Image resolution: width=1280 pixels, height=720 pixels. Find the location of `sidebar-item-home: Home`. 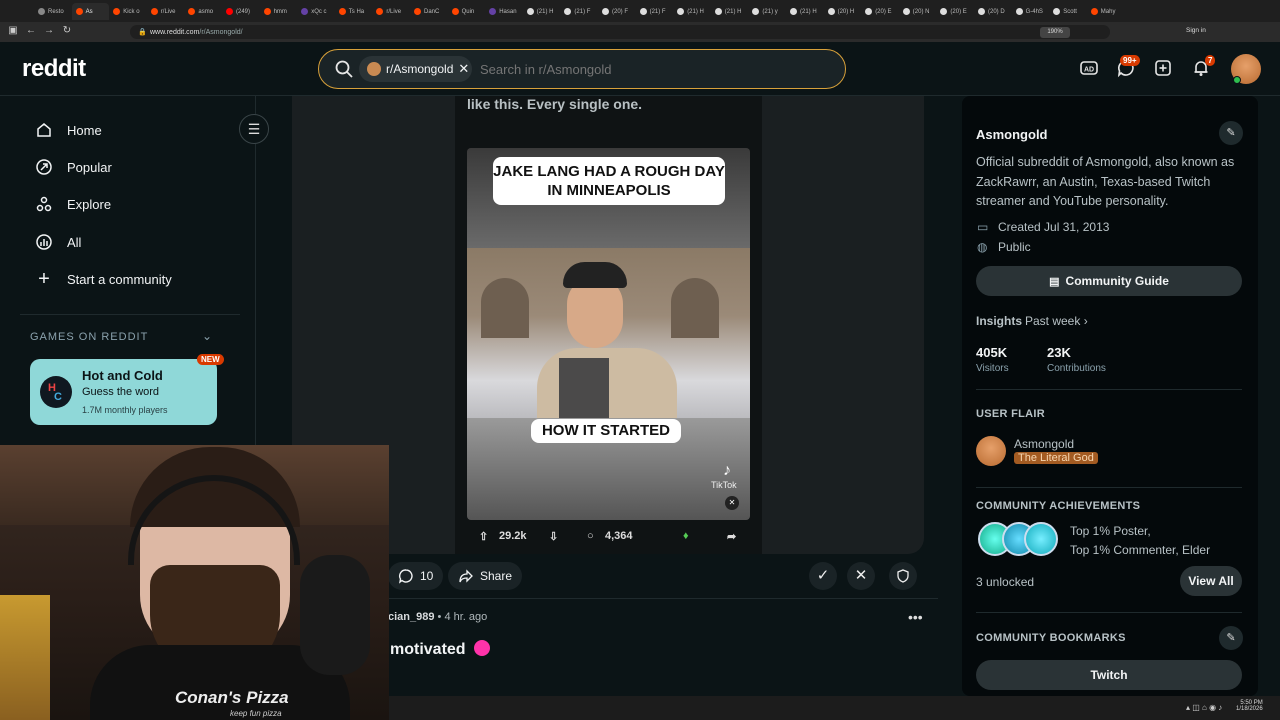

sidebar-item-home: Home is located at coordinates (68, 130).